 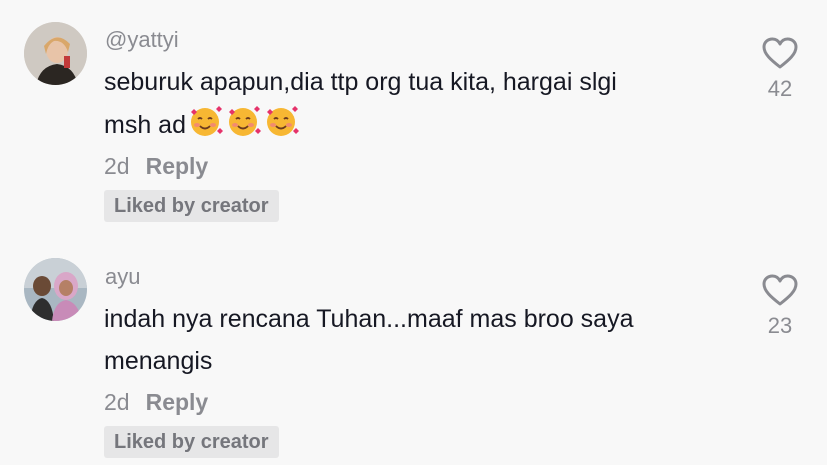 I want to click on comment-text-fragment: msh ad, so click(x=145, y=125).